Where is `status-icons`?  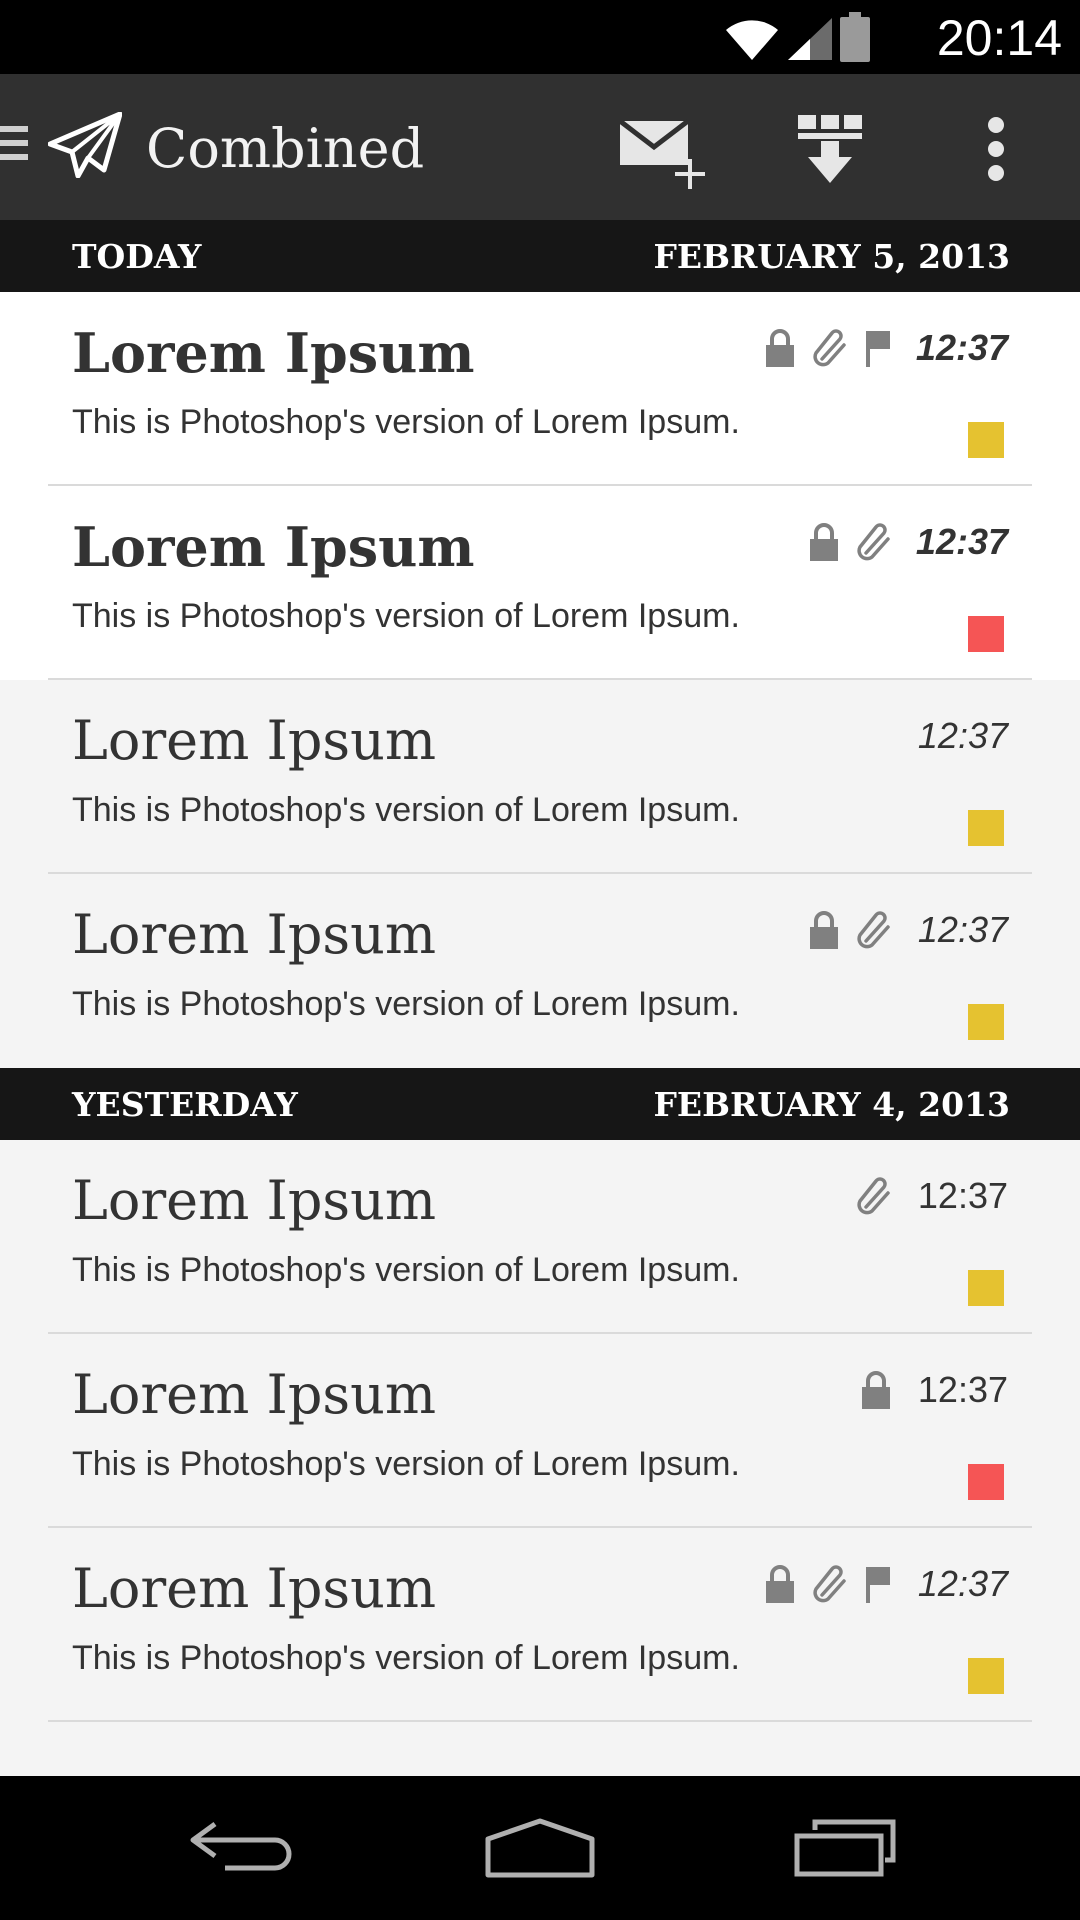
status-icons is located at coordinates (797, 36).